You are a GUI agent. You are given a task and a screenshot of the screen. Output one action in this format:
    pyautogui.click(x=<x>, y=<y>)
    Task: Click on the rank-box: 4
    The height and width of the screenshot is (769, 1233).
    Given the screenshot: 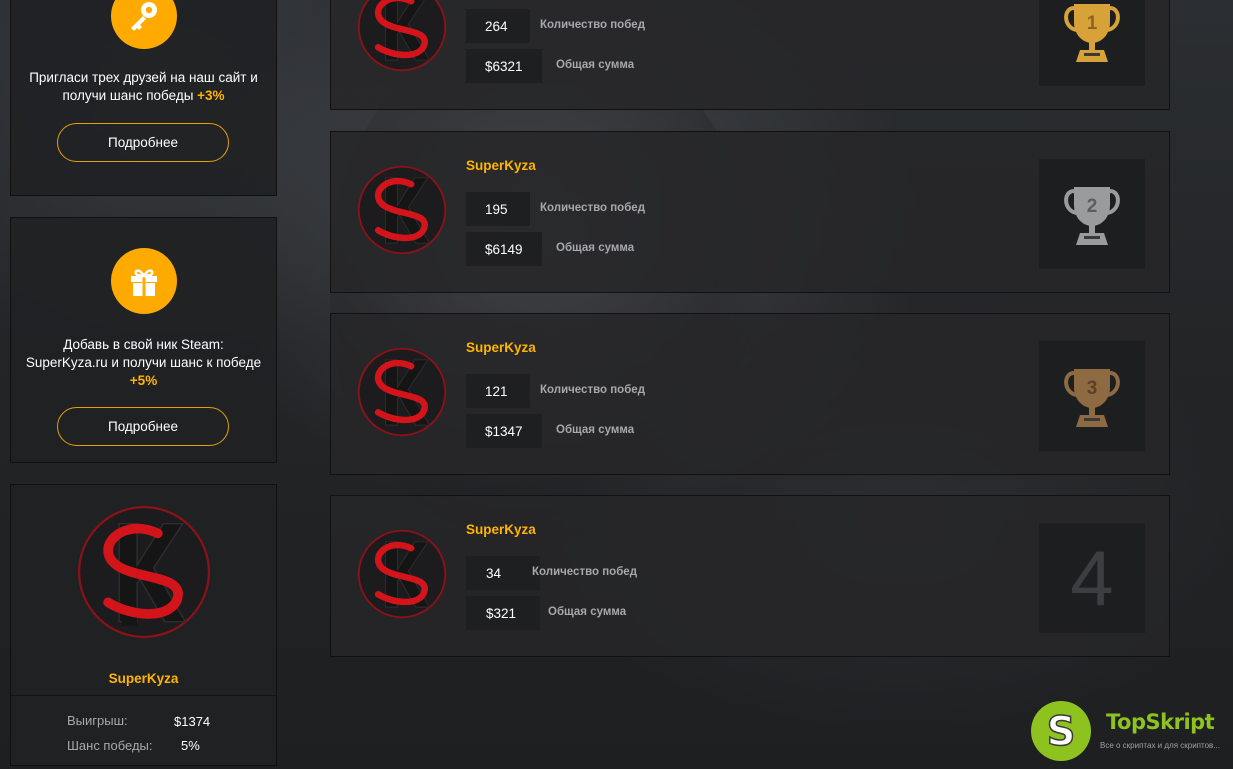 What is the action you would take?
    pyautogui.click(x=1092, y=578)
    